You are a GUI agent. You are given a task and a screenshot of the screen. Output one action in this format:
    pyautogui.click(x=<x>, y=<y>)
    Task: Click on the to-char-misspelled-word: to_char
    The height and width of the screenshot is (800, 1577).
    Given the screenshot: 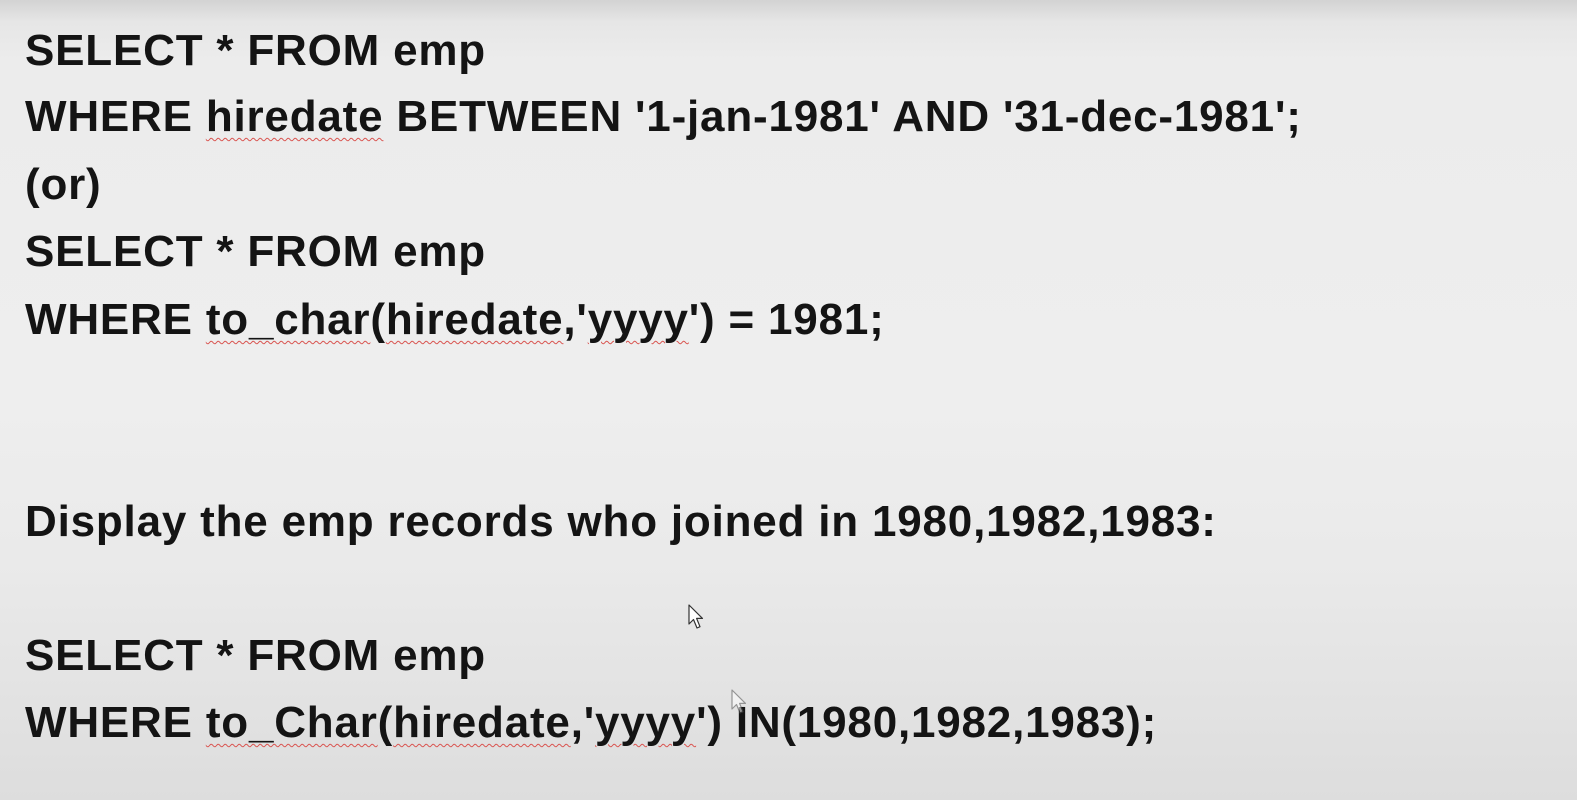 What is the action you would take?
    pyautogui.click(x=288, y=319)
    